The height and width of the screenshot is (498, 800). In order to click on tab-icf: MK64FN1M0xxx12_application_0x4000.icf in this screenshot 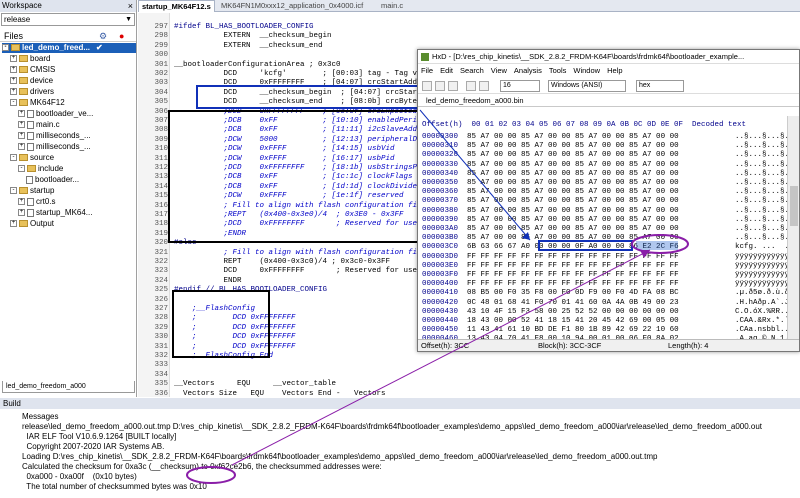, I will do `click(292, 6)`.